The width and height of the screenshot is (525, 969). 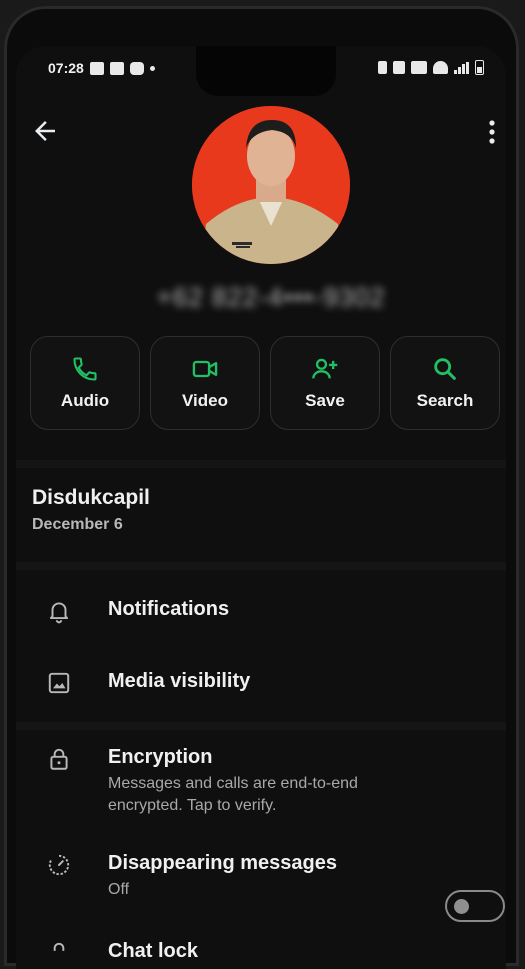 I want to click on encryption-label: Encryption, so click(x=160, y=757).